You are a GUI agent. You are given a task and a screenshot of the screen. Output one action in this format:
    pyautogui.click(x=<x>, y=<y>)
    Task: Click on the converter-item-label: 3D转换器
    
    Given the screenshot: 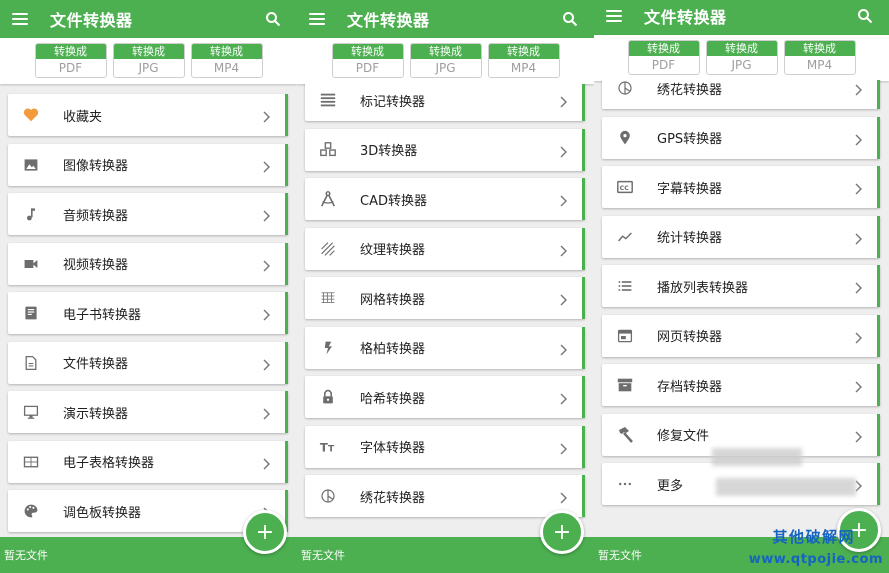 What is the action you would take?
    pyautogui.click(x=389, y=151)
    